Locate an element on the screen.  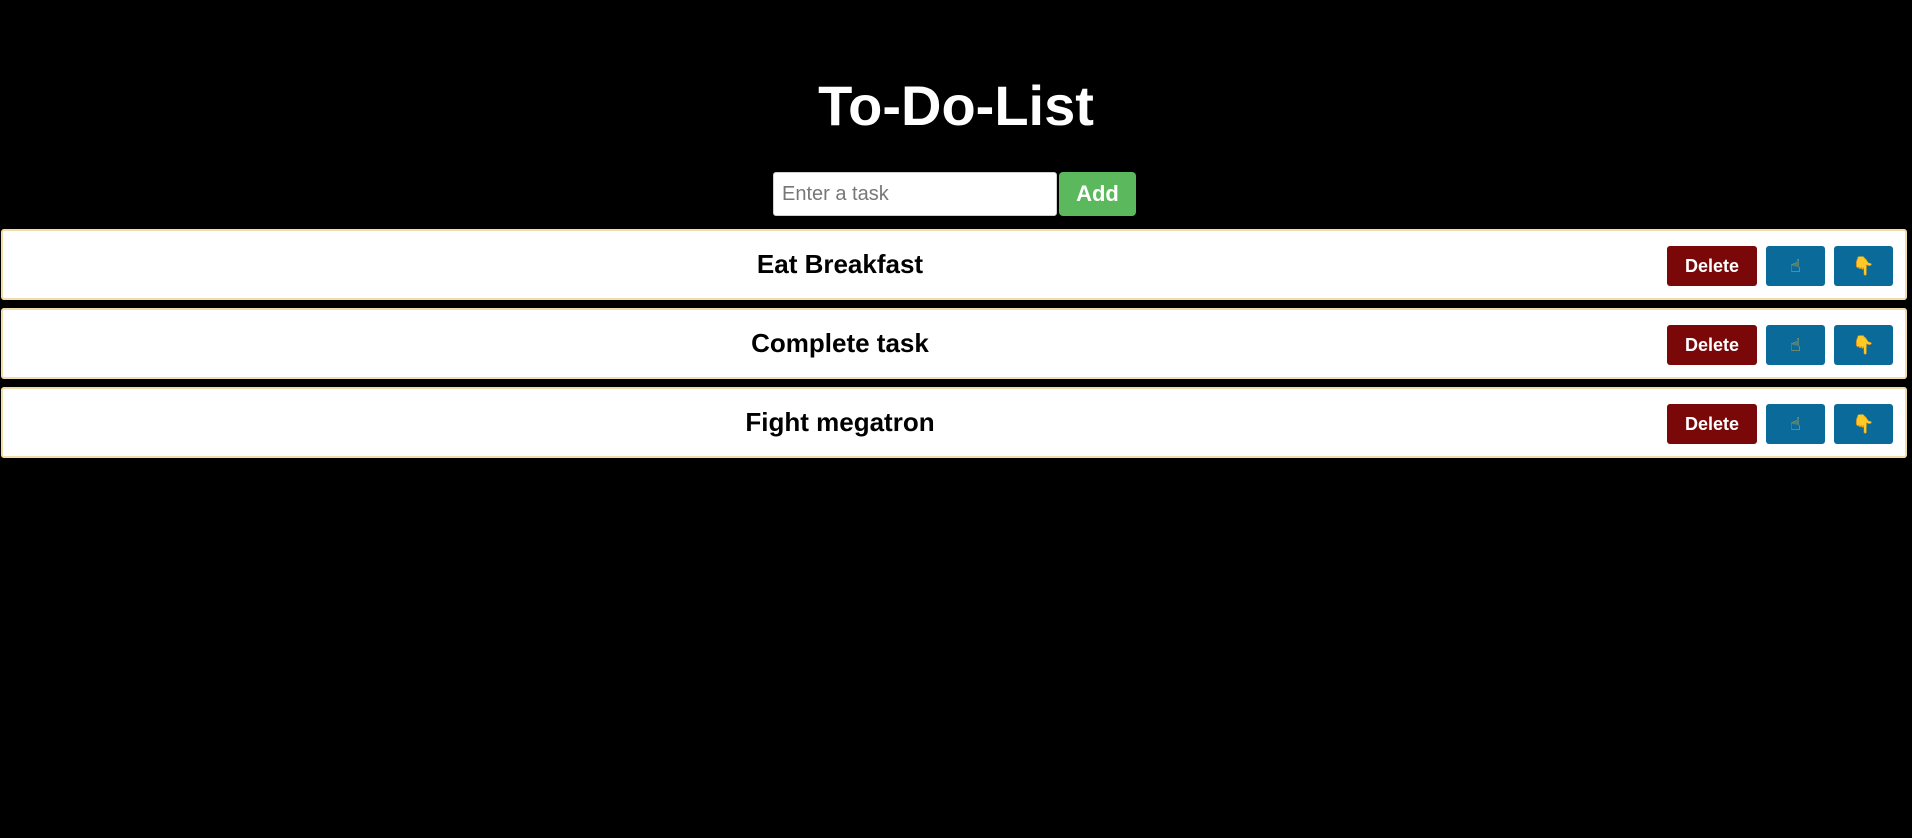
task-text: Eat Breakfast is located at coordinates (840, 264).